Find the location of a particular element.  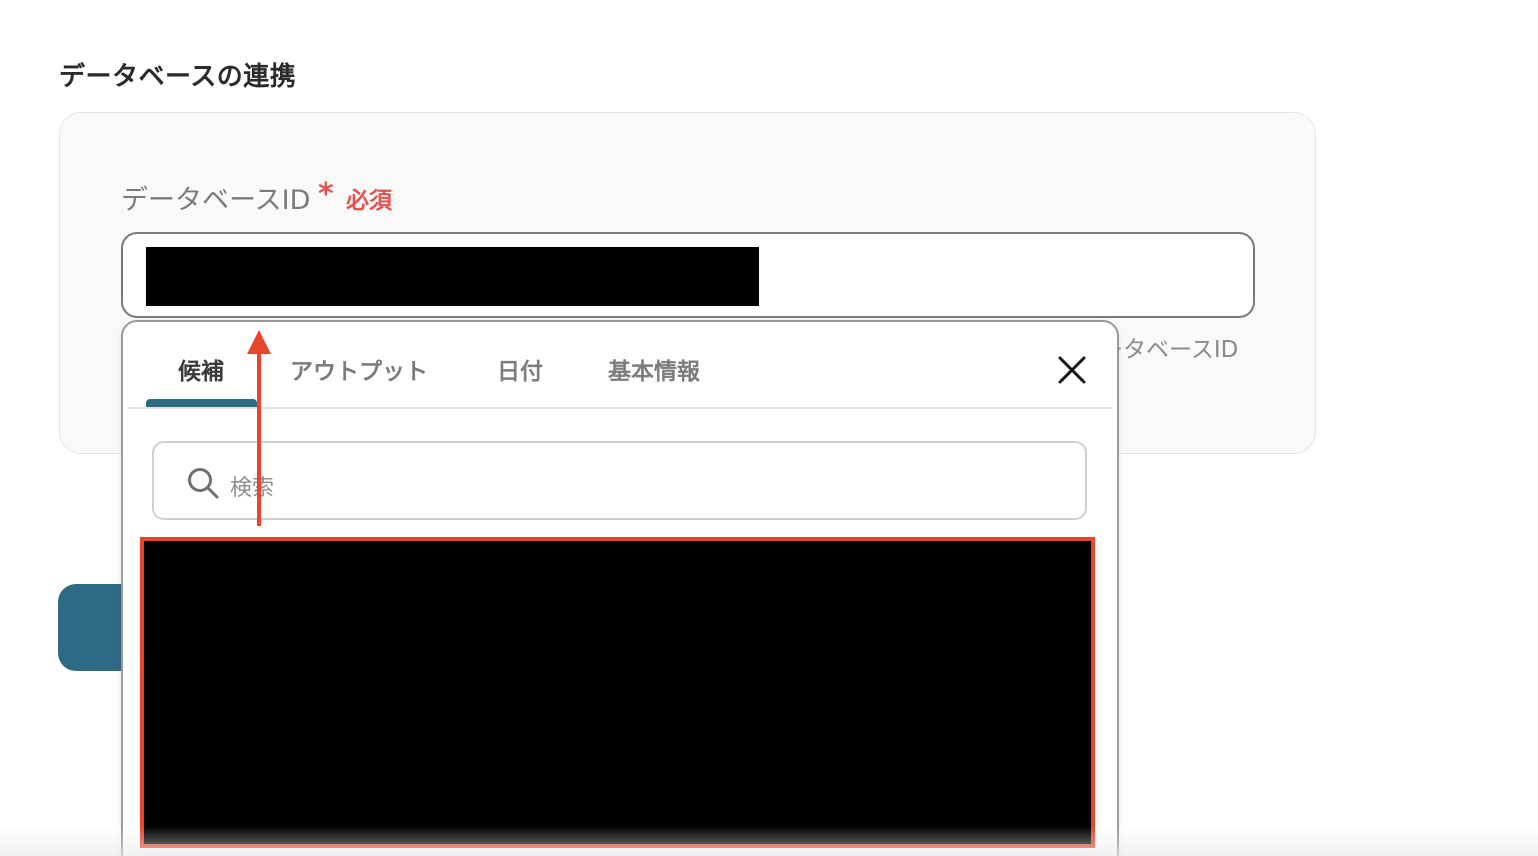

close-icon is located at coordinates (1072, 370).